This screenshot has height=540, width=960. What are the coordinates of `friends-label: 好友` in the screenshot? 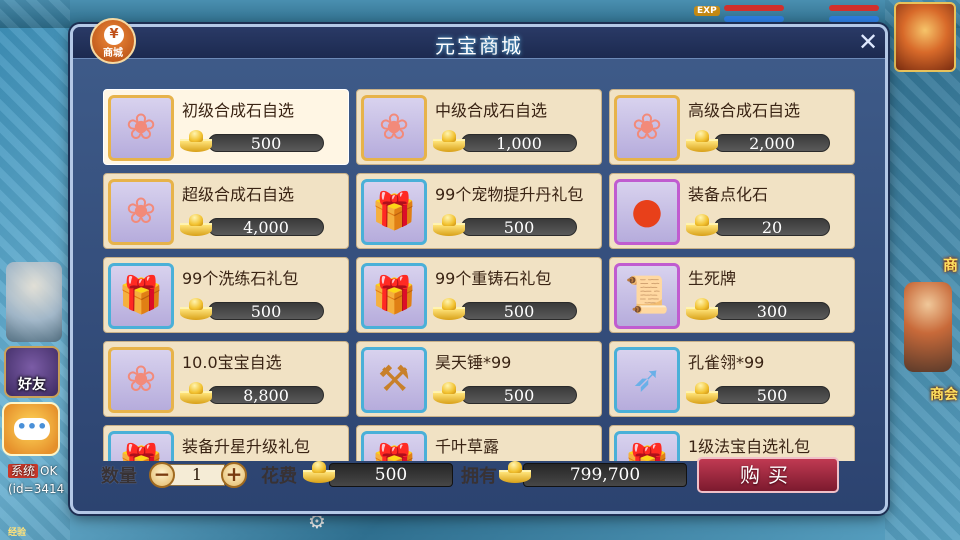 It's located at (32, 385).